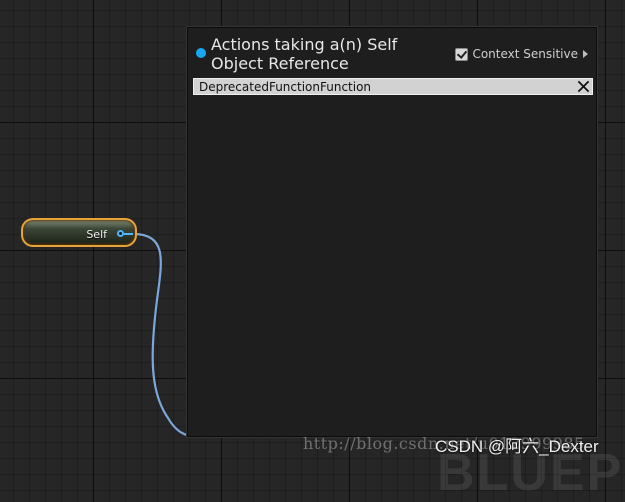 This screenshot has width=625, height=502. I want to click on close-icon, so click(583, 86).